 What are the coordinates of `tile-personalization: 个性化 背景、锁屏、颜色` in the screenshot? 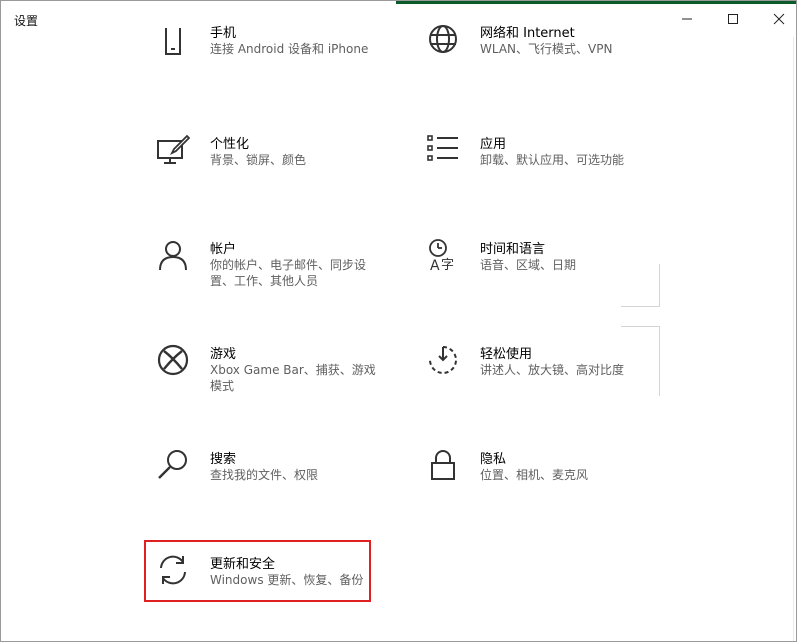 It's located at (273, 168).